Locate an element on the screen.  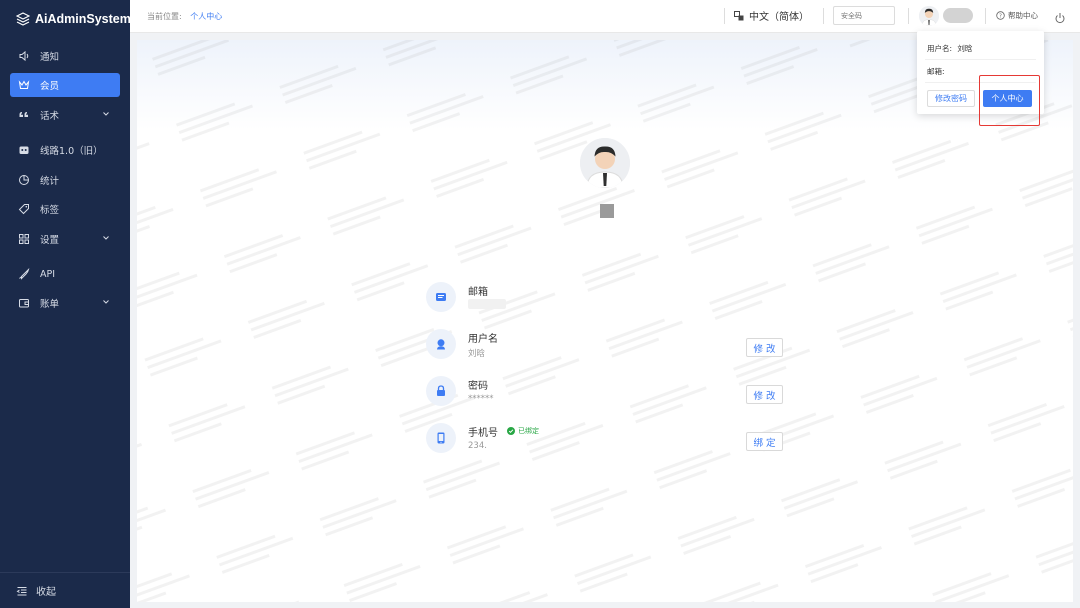
email-value-blurred is located at coordinates (487, 304).